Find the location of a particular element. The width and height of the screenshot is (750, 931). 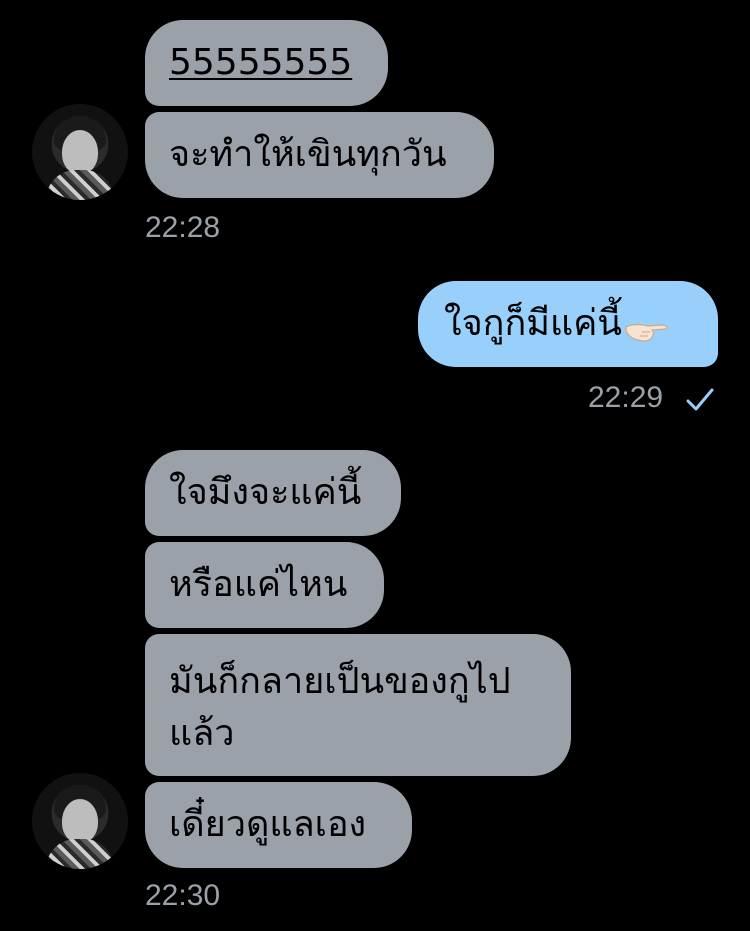

message-text: จะทำให้เขินทุกวัน is located at coordinates (308, 154).